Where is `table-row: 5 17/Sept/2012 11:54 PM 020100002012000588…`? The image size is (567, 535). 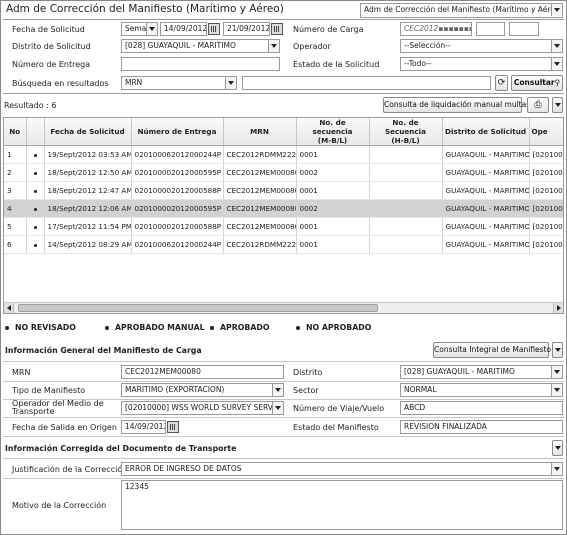
table-row: 5 17/Sept/2012 11:54 PM 020100002012000588… is located at coordinates (283, 226).